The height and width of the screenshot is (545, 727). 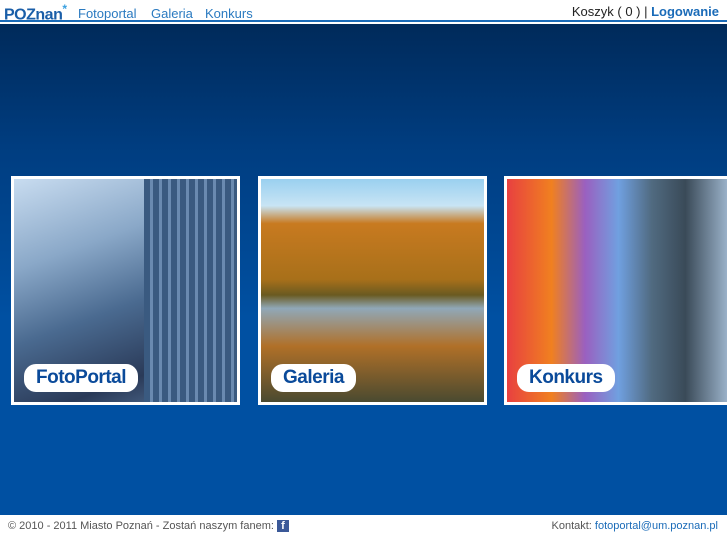 What do you see at coordinates (229, 13) in the screenshot?
I see `nav-konkurs: Konkurs` at bounding box center [229, 13].